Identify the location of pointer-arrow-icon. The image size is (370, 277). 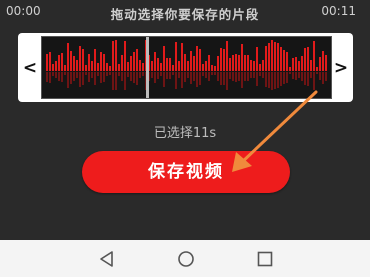
(275, 131).